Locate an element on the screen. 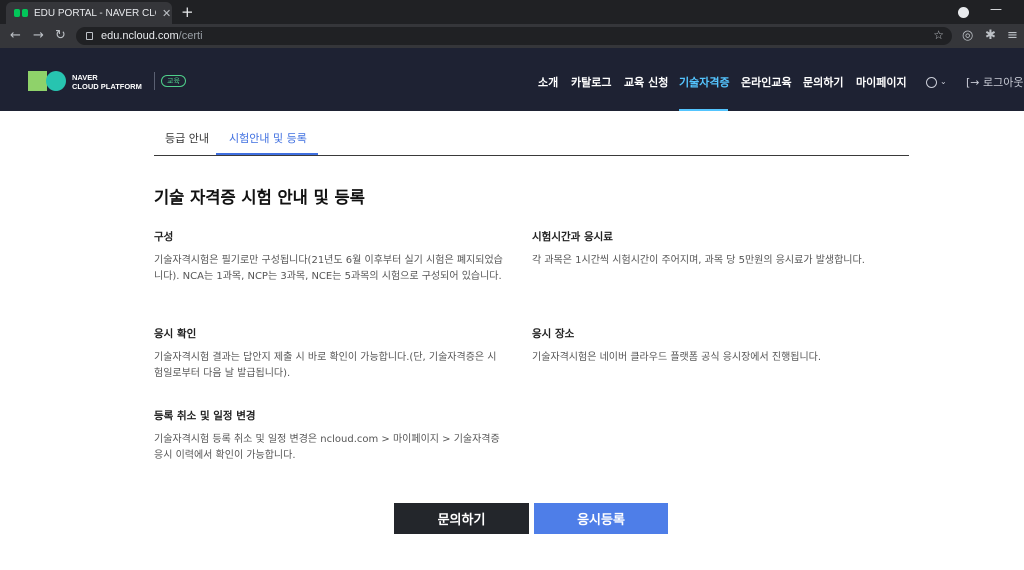 This screenshot has height=570, width=1024. section-title: 시험시간과 응시료 is located at coordinates (572, 237).